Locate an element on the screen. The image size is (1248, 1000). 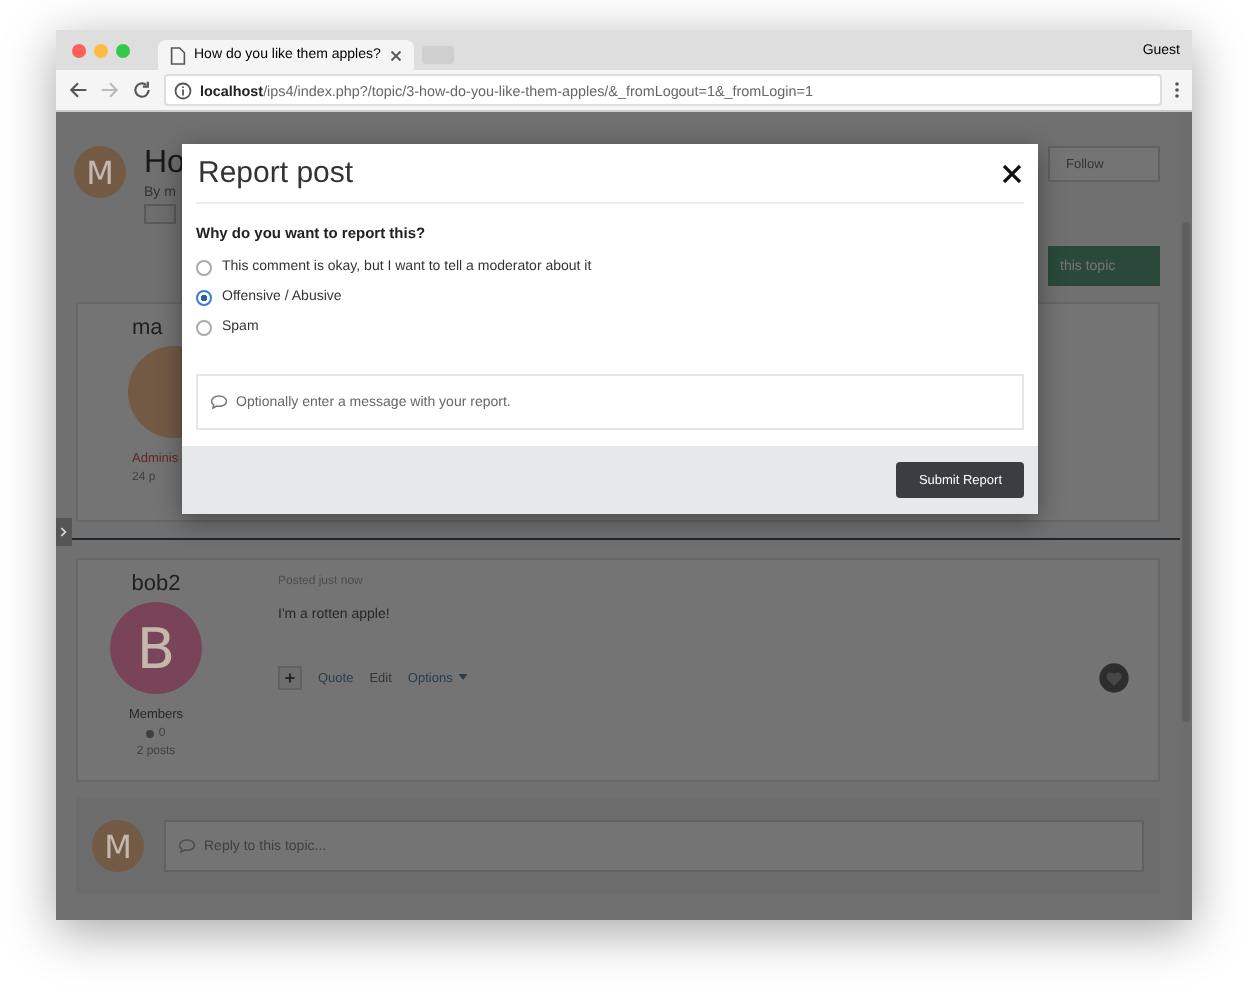
avatar: B is located at coordinates (156, 648).